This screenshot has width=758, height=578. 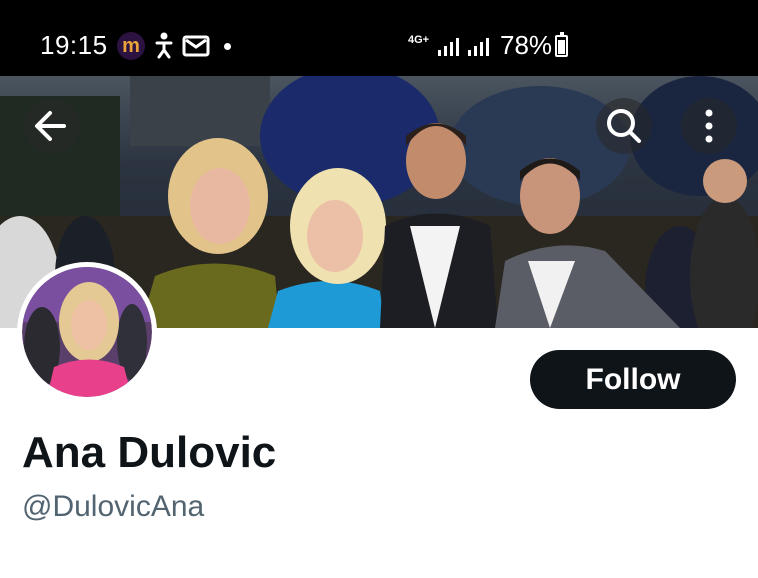 What do you see at coordinates (526, 45) in the screenshot?
I see `battery-percentage: 78%` at bounding box center [526, 45].